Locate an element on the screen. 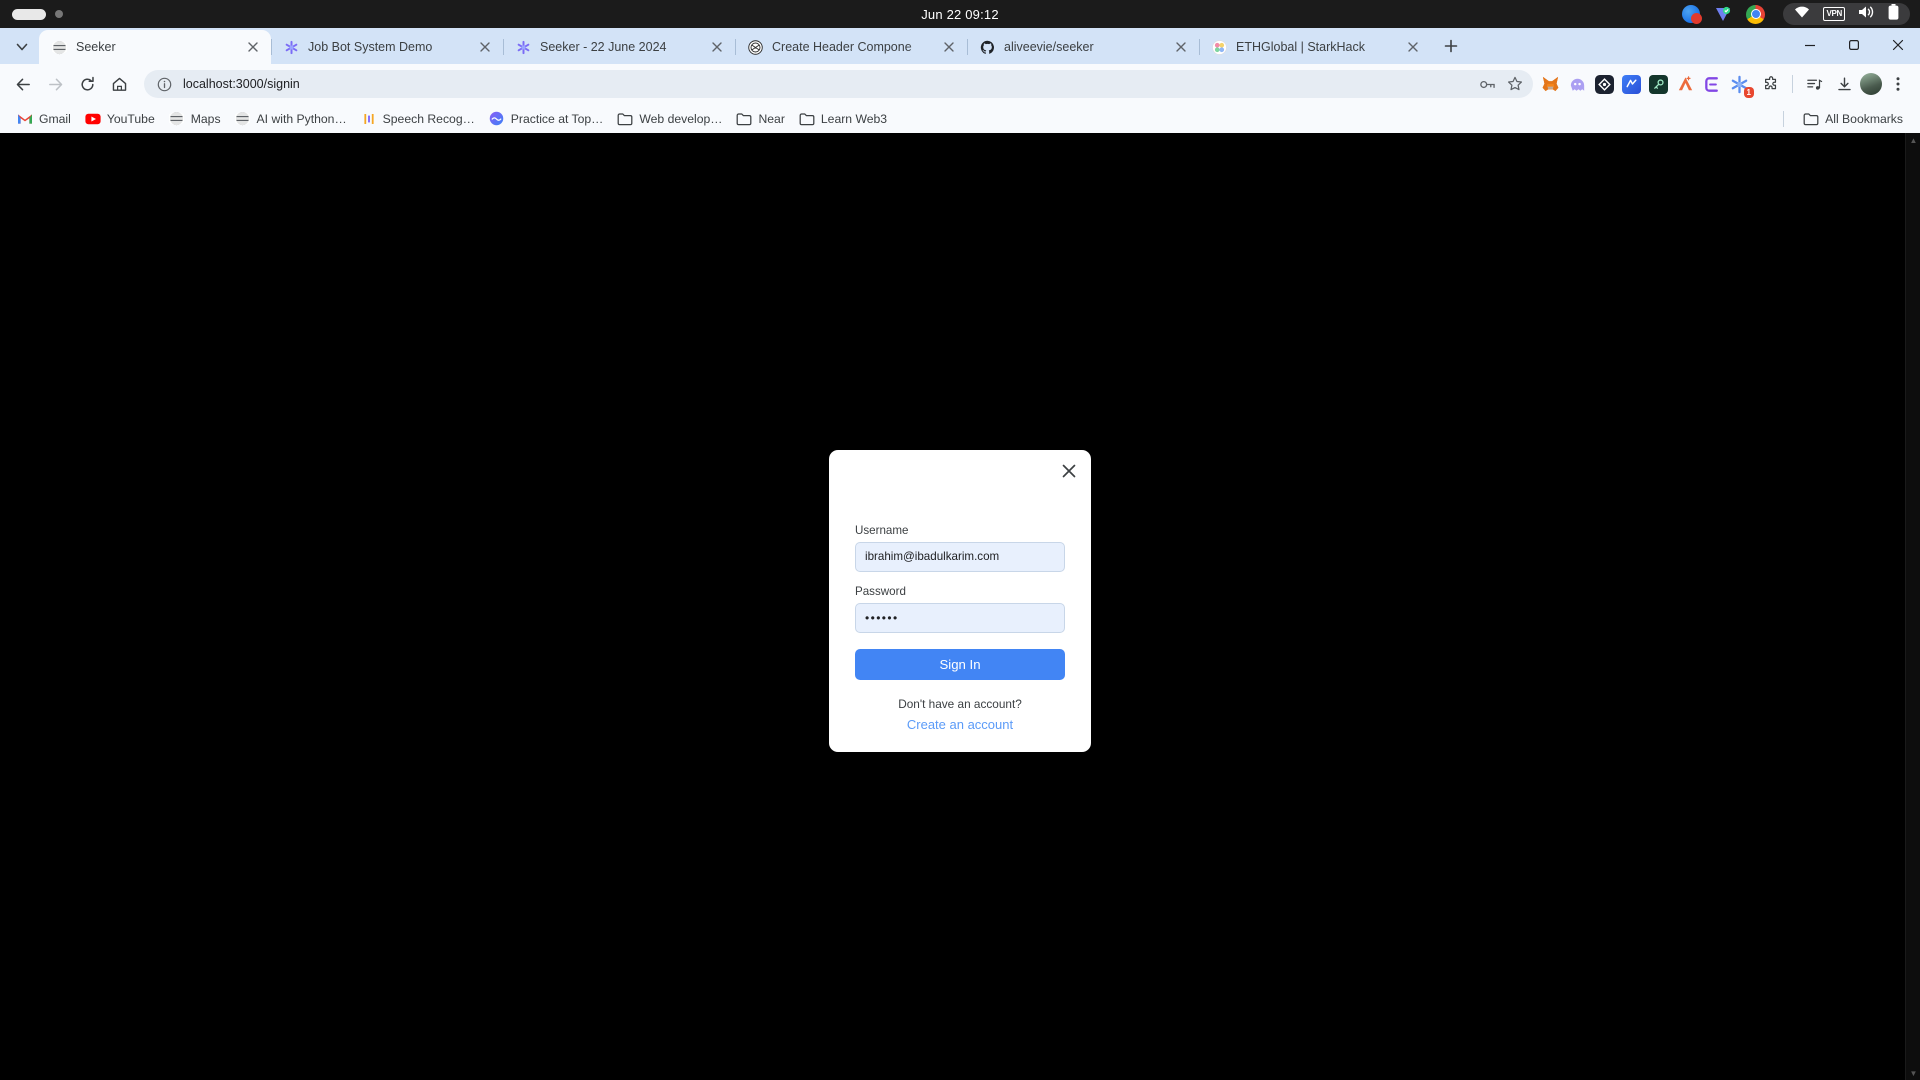 The height and width of the screenshot is (1080, 1920). tab-title: Seeker is located at coordinates (96, 47).